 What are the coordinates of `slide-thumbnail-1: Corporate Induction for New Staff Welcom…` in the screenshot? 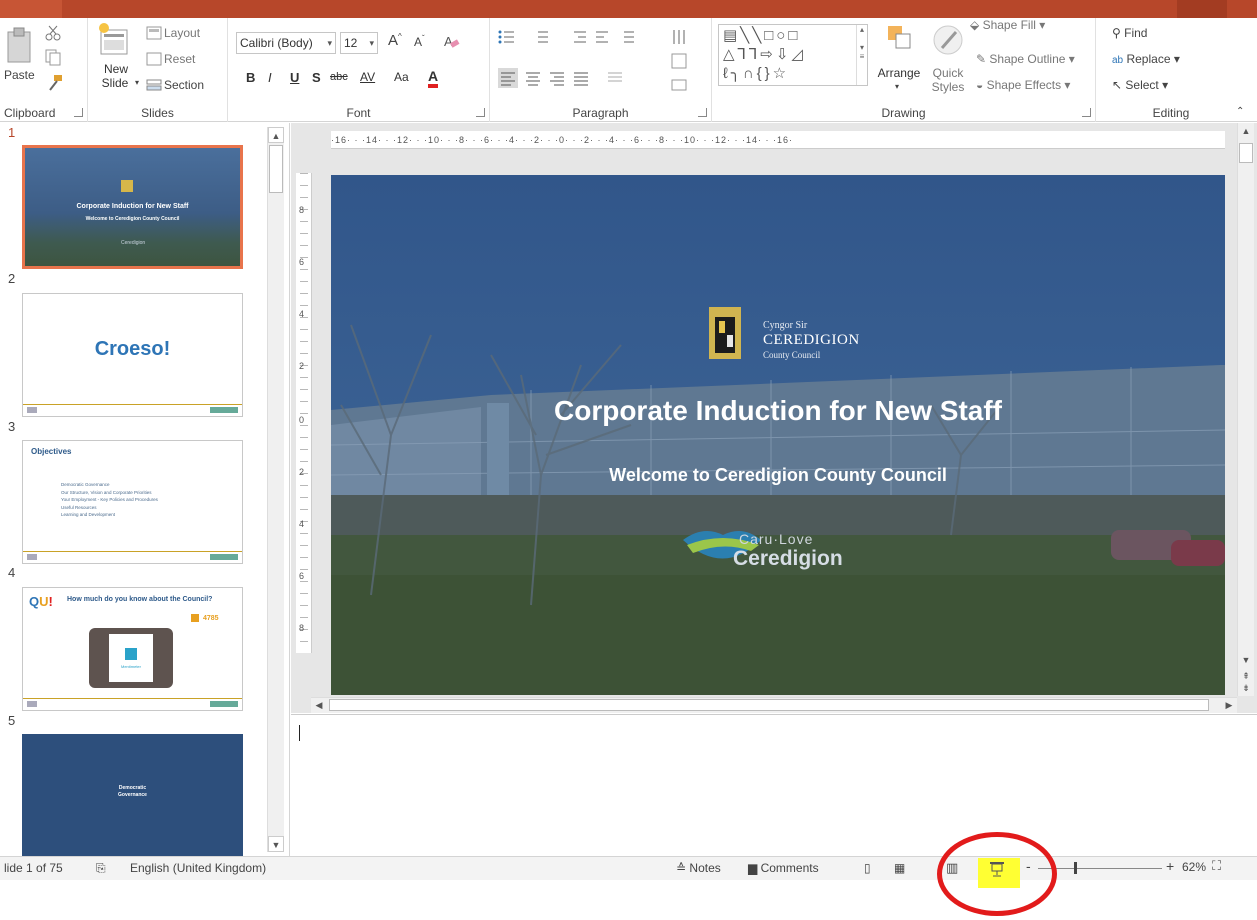 It's located at (132, 207).